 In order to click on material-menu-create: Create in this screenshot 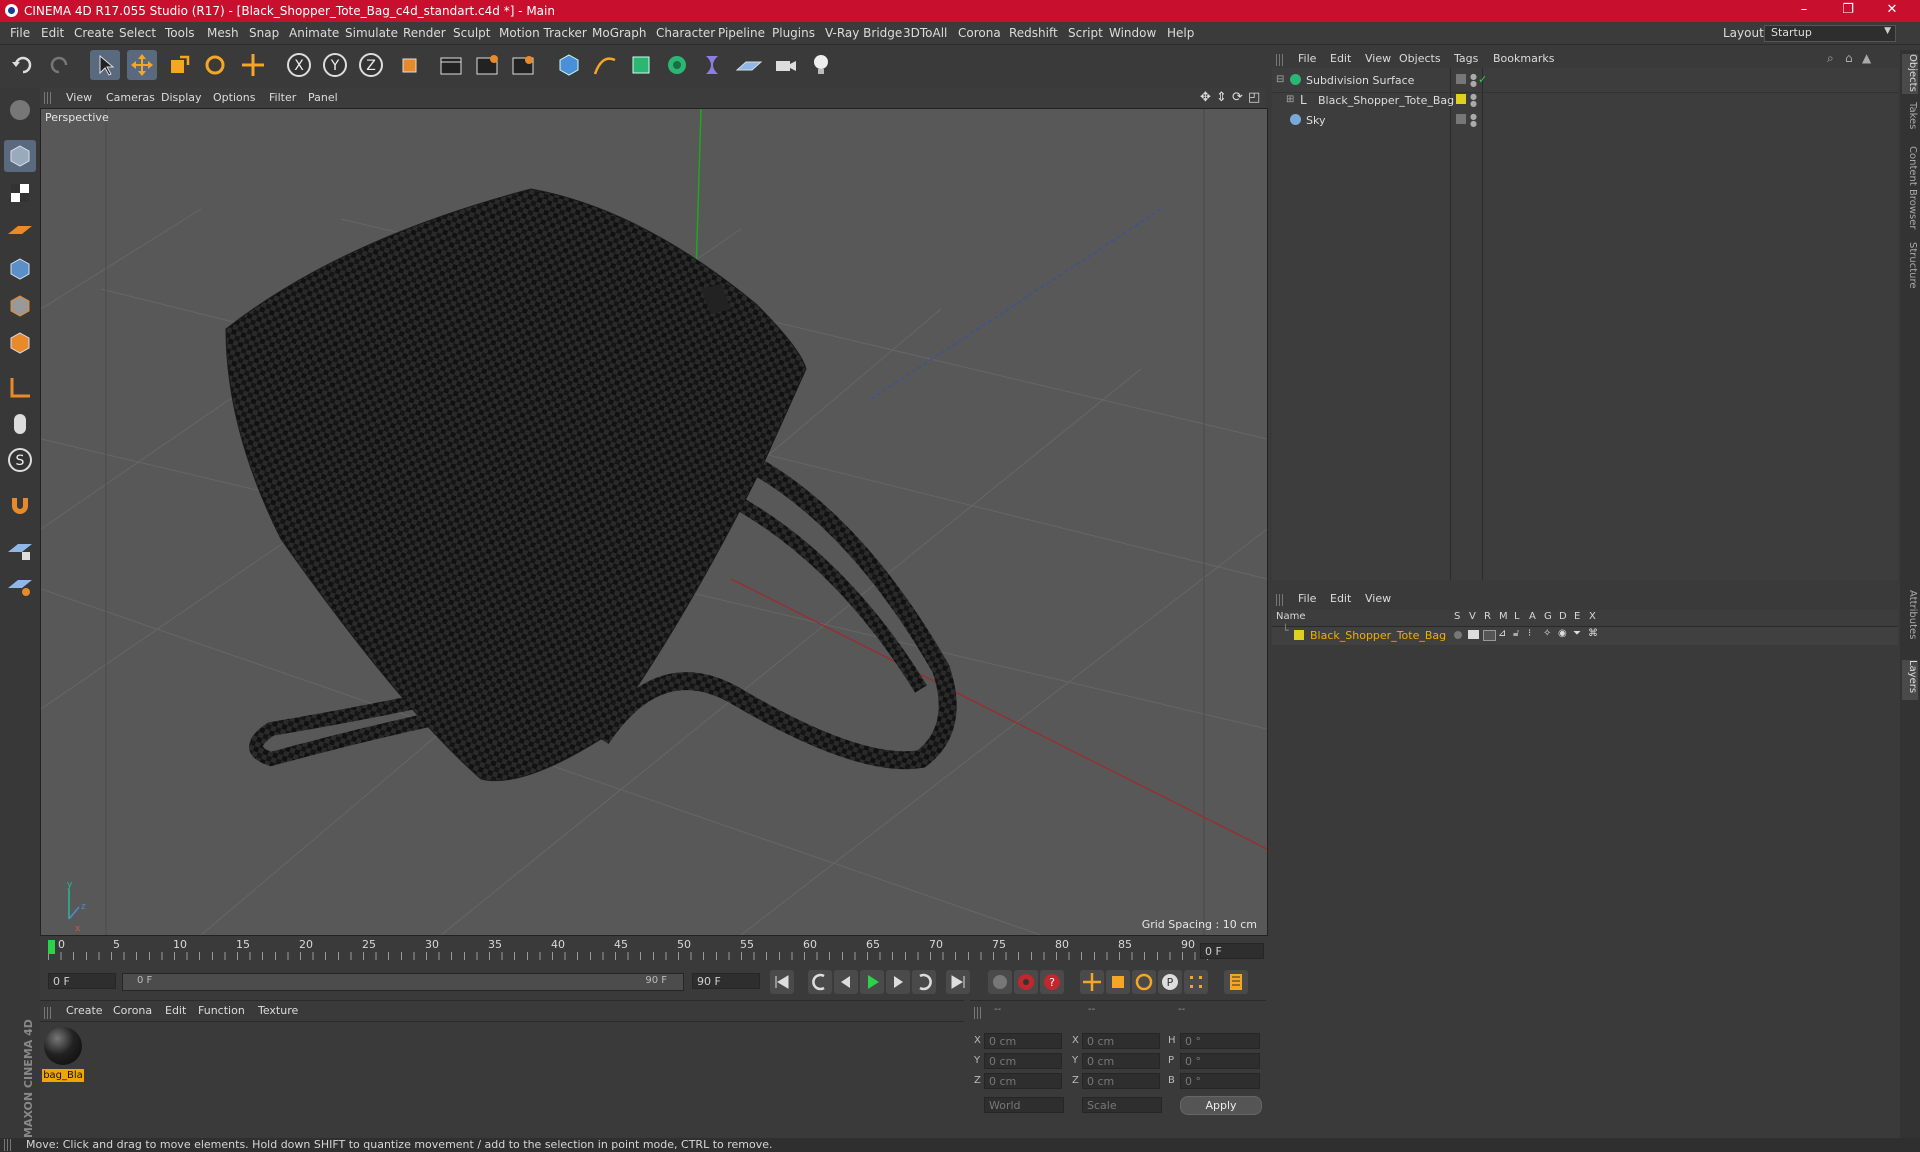, I will do `click(84, 1010)`.